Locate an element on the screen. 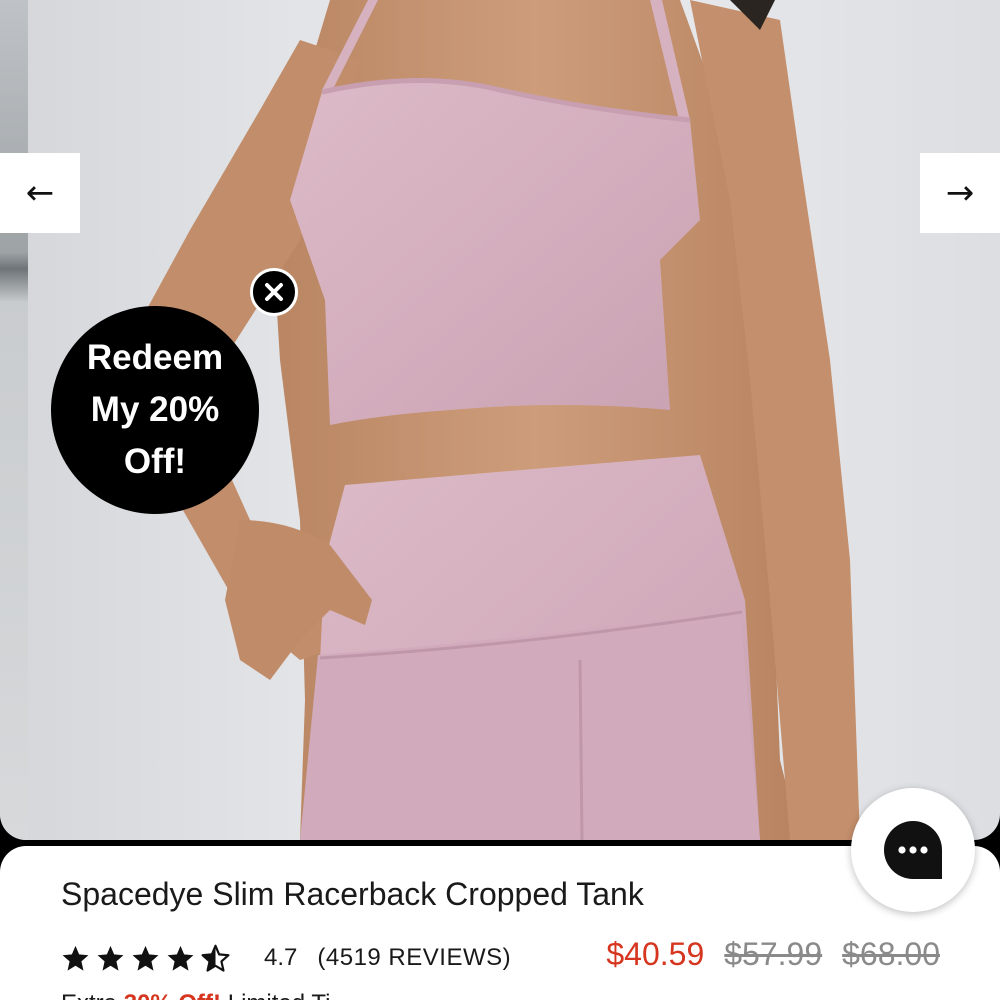 This screenshot has width=1000, height=1000. promo-message-prefix: Extra is located at coordinates (92, 995).